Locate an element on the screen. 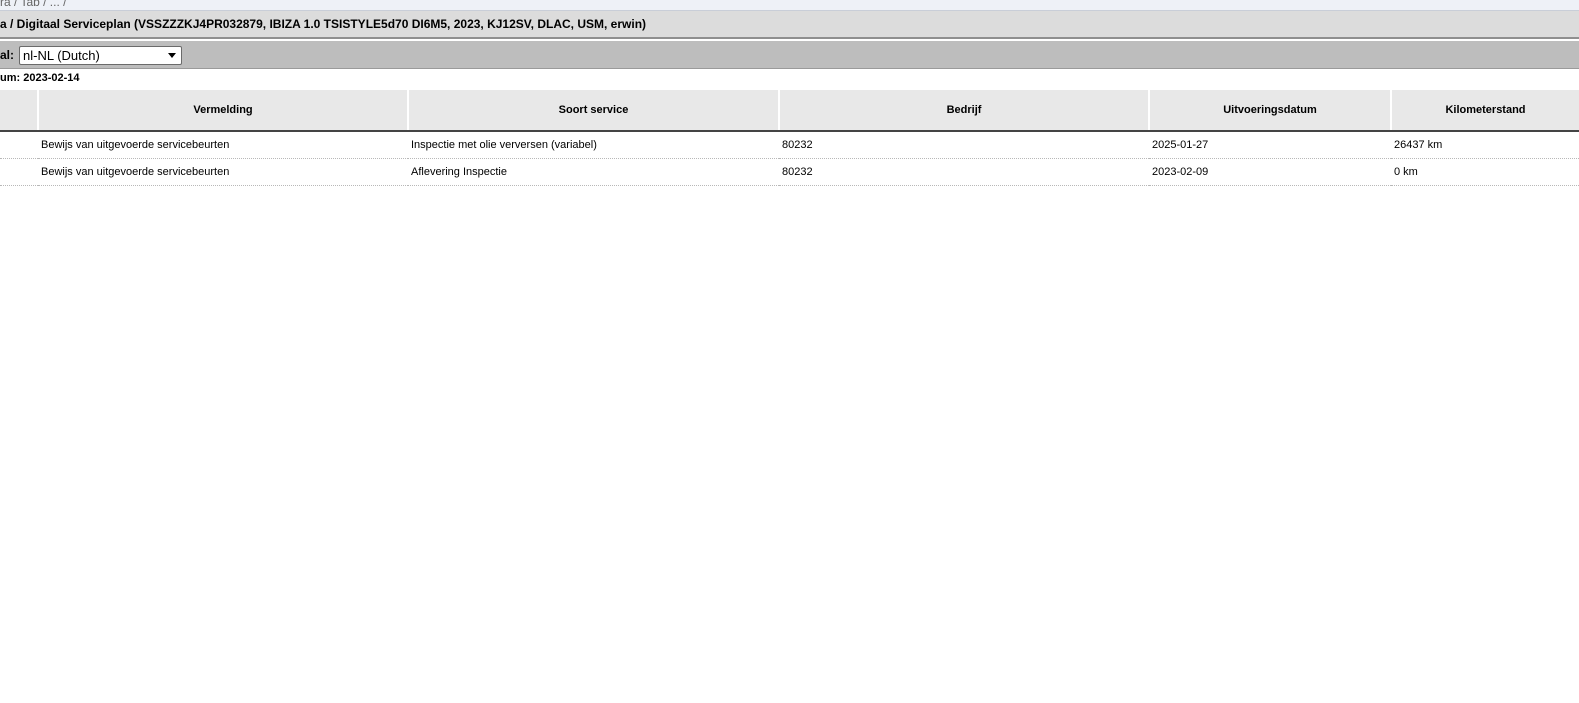  column-header-uitvoeringsdatum: Uitvoeringsdatum is located at coordinates (1269, 111).